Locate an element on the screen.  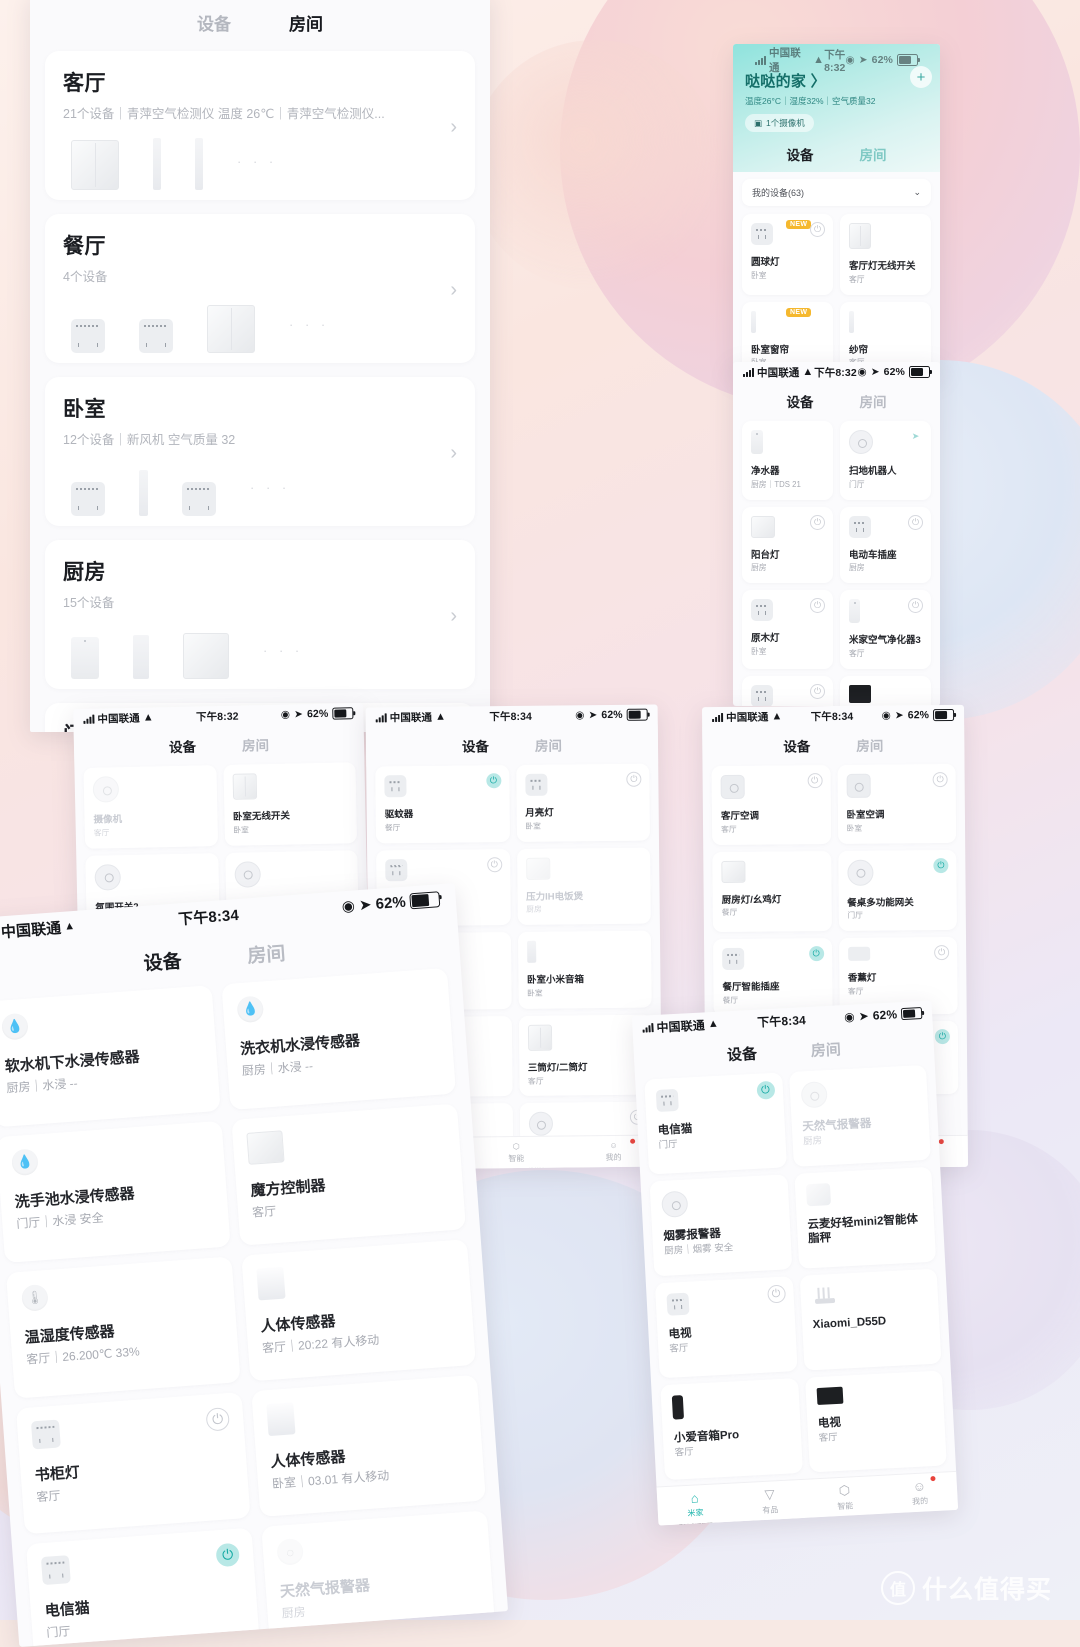
device-card: ⏻ 月亮灯 卧室 is located at coordinates (582, 802).